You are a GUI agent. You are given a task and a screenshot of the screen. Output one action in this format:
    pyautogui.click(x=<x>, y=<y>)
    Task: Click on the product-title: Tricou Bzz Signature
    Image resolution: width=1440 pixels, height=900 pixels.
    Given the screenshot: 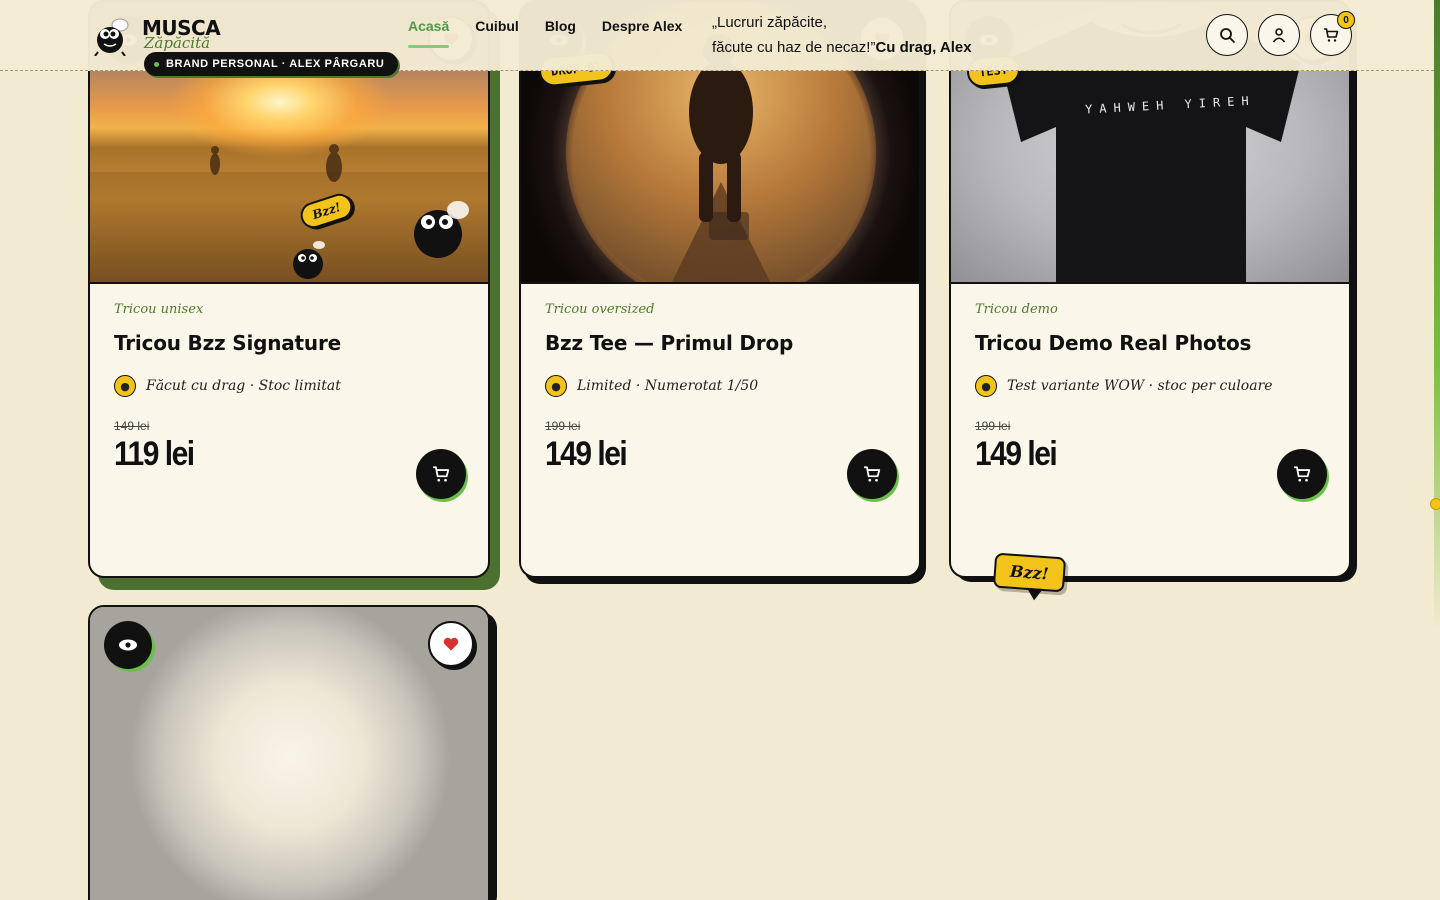 What is the action you would take?
    pyautogui.click(x=289, y=343)
    